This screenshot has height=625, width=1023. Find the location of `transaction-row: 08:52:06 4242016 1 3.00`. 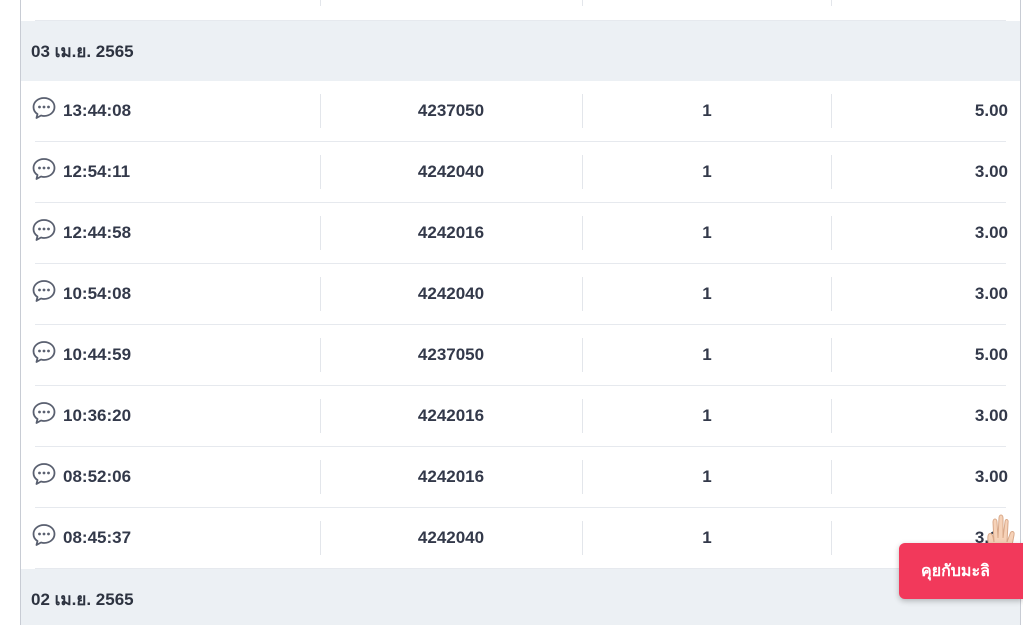

transaction-row: 08:52:06 4242016 1 3.00 is located at coordinates (520, 477).